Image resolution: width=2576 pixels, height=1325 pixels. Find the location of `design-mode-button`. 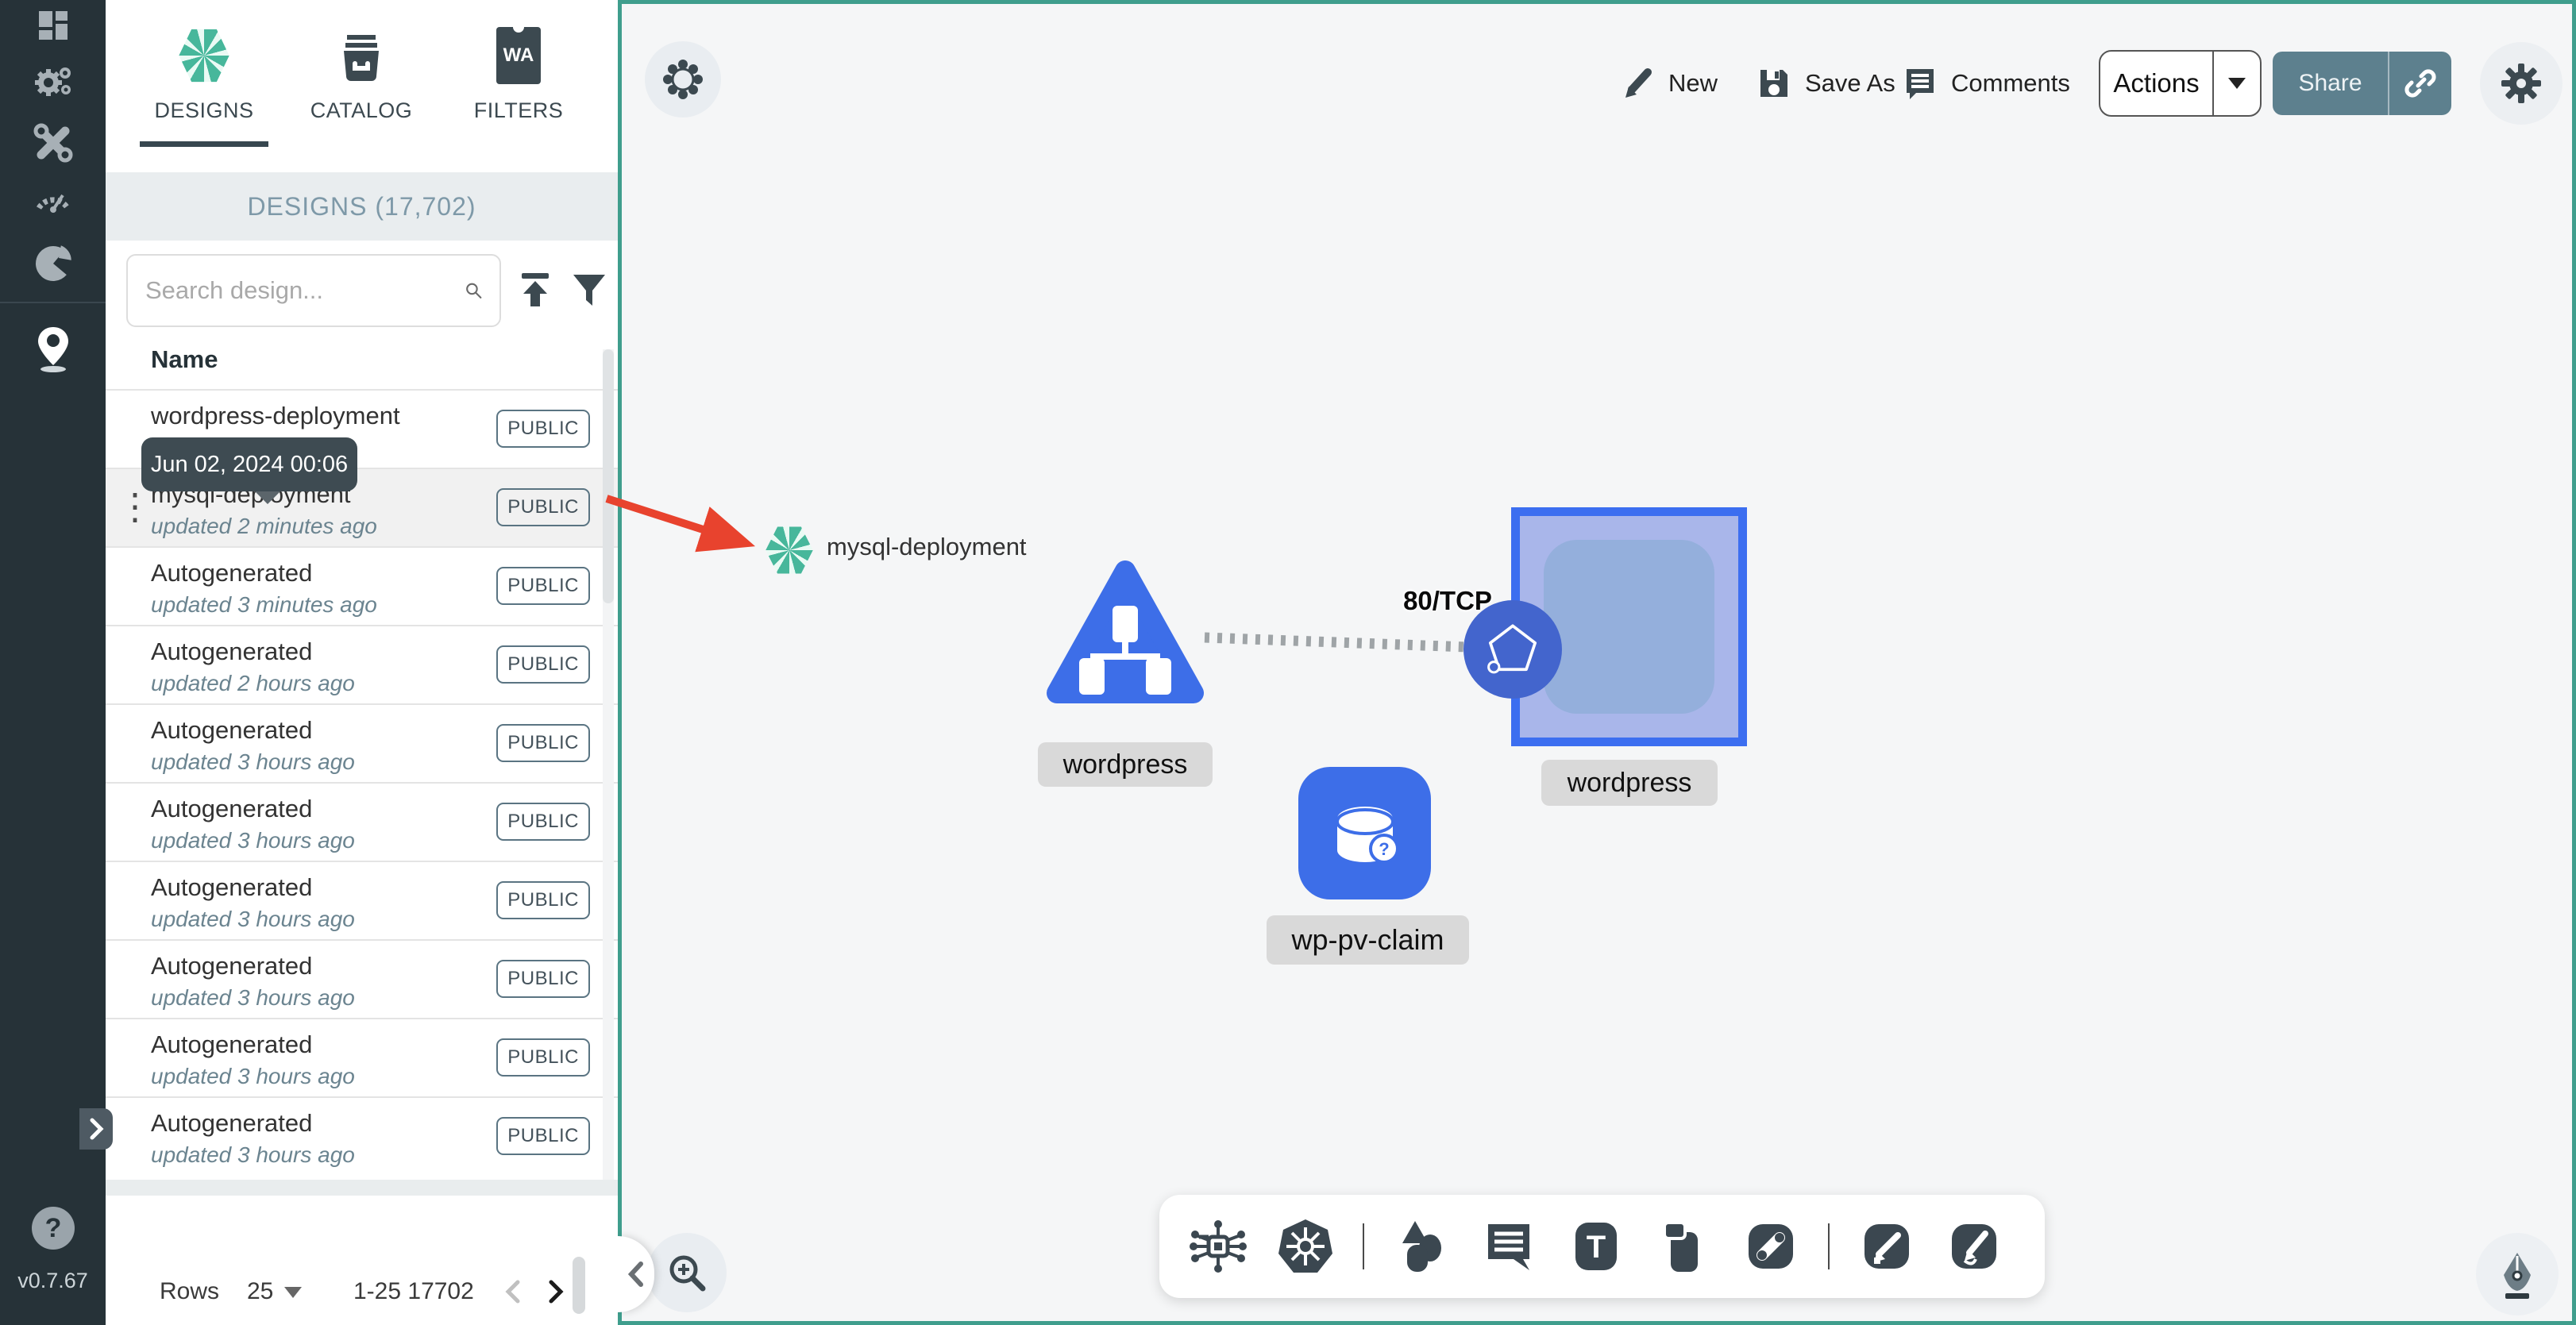

design-mode-button is located at coordinates (2517, 1274).